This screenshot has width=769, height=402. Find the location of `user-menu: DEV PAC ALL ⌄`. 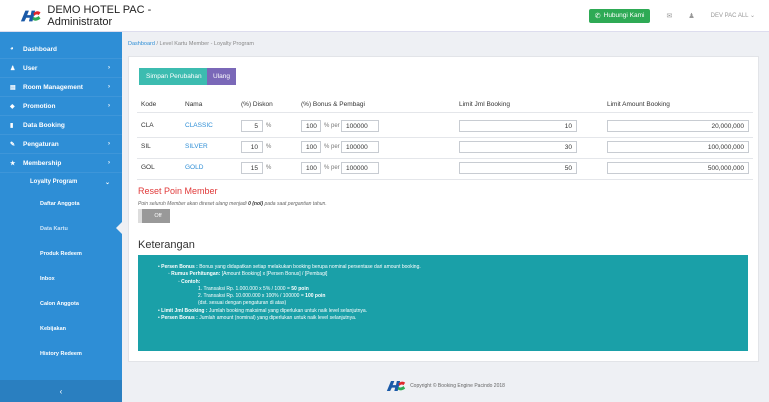

user-menu: DEV PAC ALL ⌄ is located at coordinates (733, 15).